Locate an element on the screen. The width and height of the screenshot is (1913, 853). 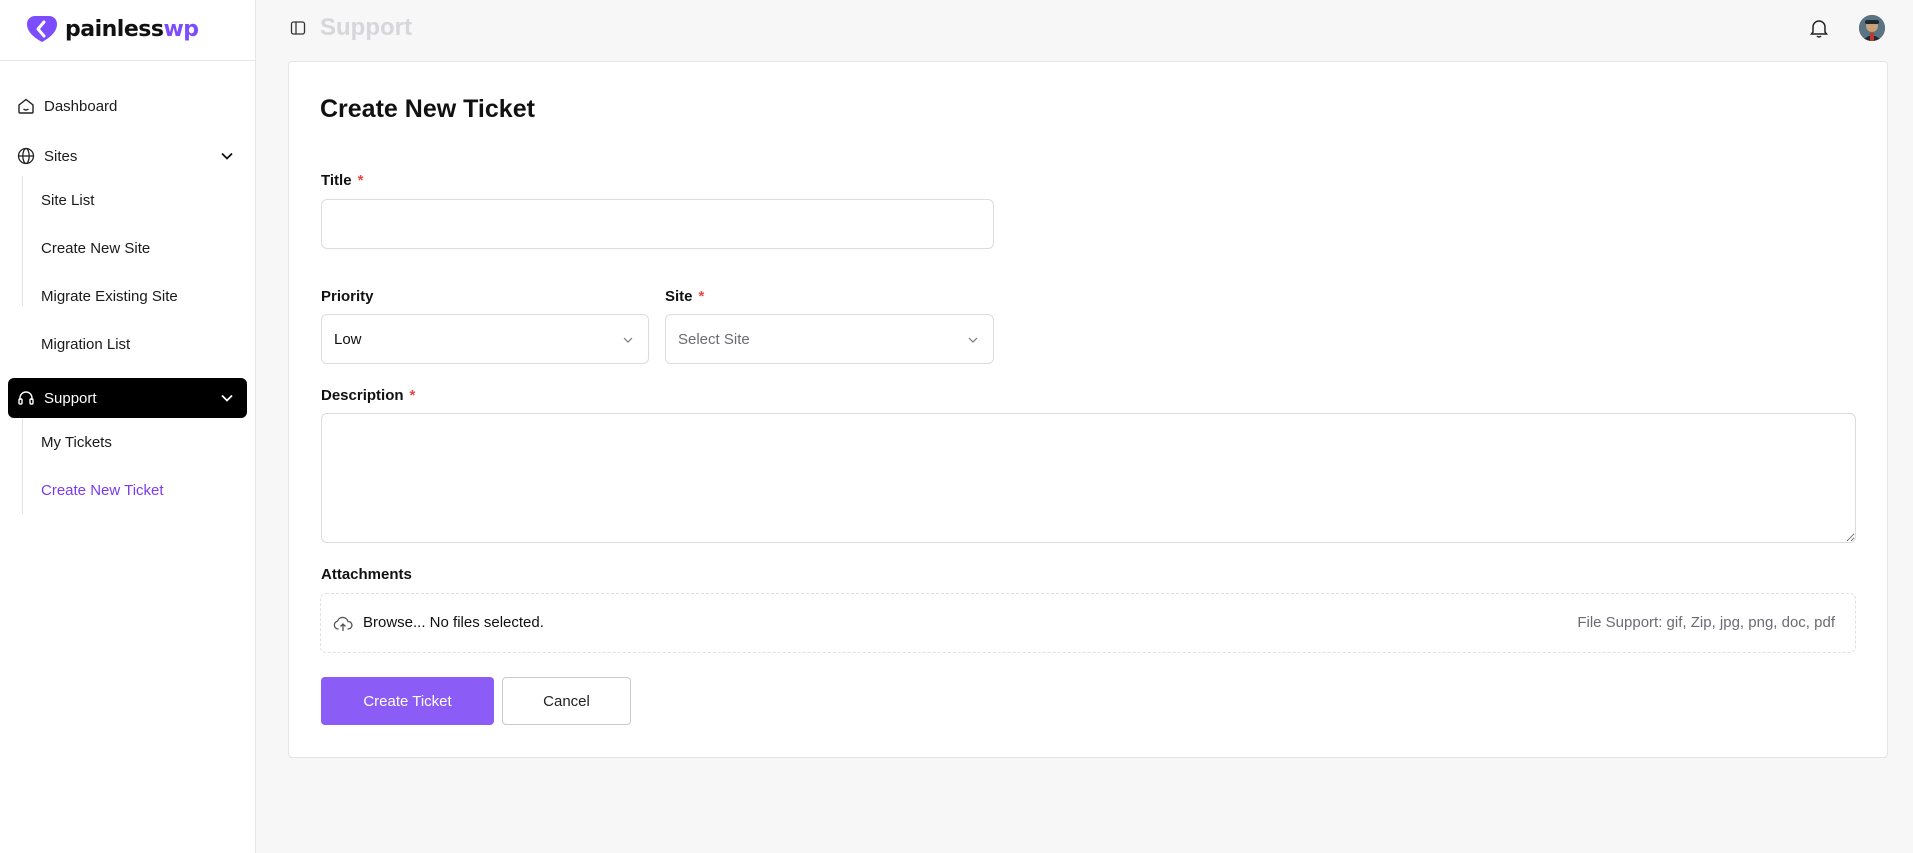
sidebar-item-dashboard: Dashboard is located at coordinates (127, 106).